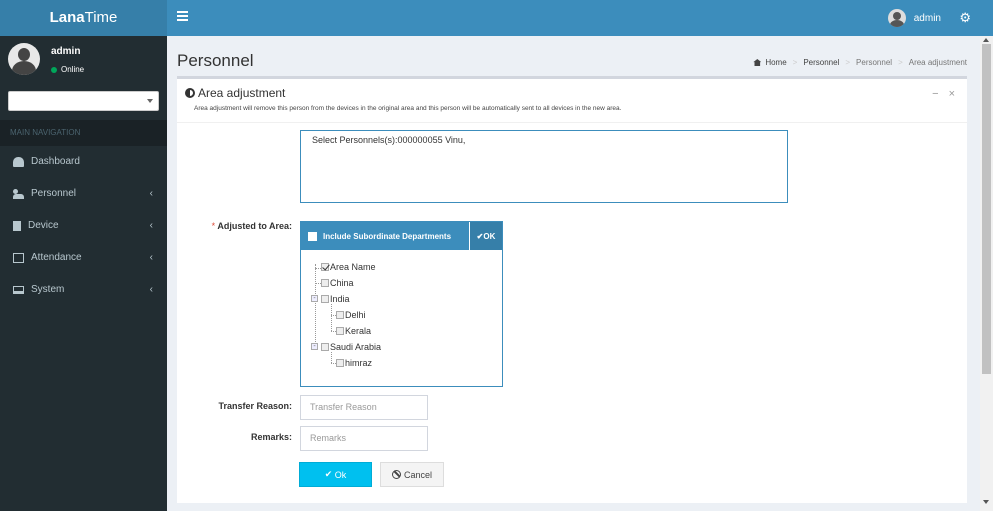 This screenshot has width=993, height=511. I want to click on device-icon, so click(17, 226).